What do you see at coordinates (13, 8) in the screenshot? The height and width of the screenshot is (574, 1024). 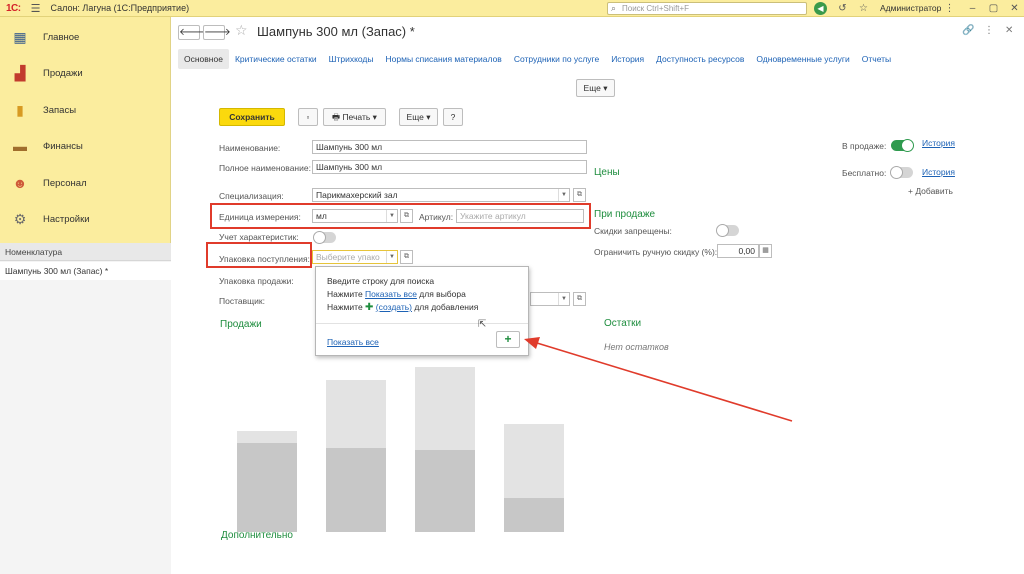 I see `app-logo: 1С:` at bounding box center [13, 8].